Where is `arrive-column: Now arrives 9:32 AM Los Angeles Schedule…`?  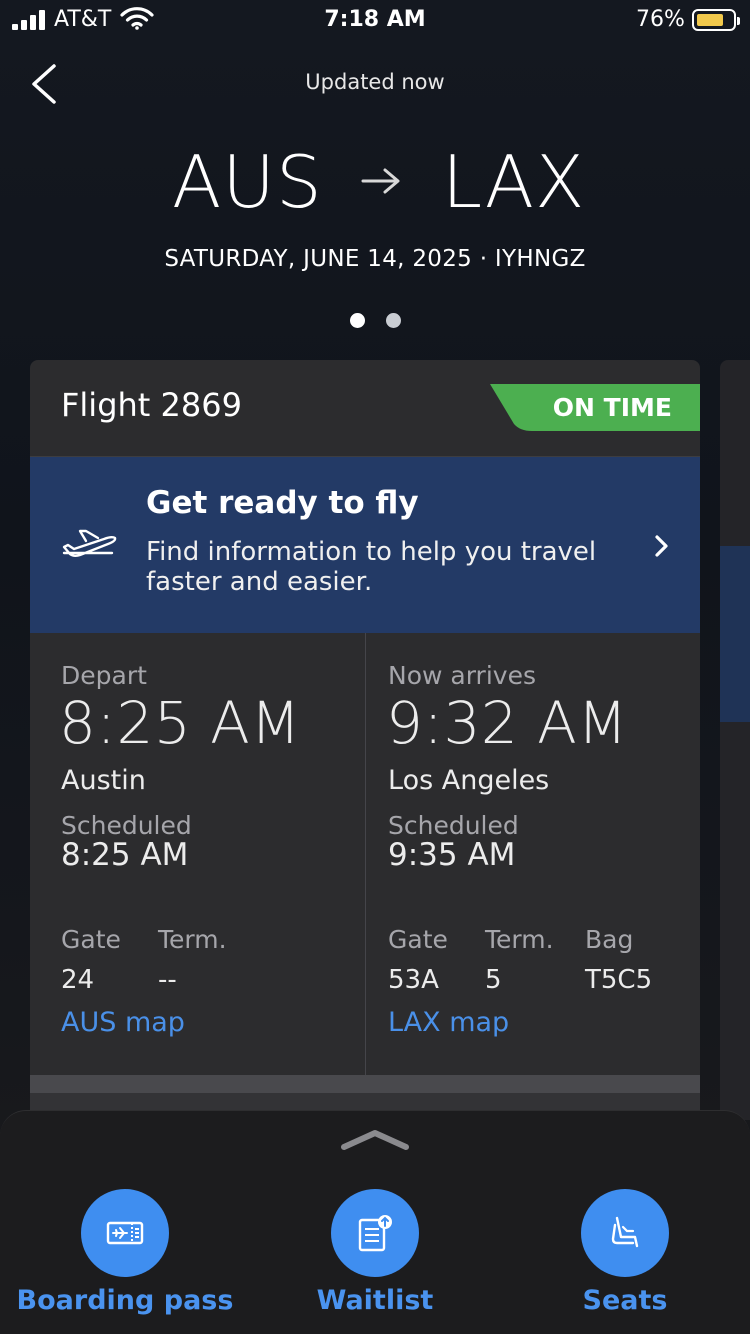
arrive-column: Now arrives 9:32 AM Los Angeles Schedule… is located at coordinates (532, 854).